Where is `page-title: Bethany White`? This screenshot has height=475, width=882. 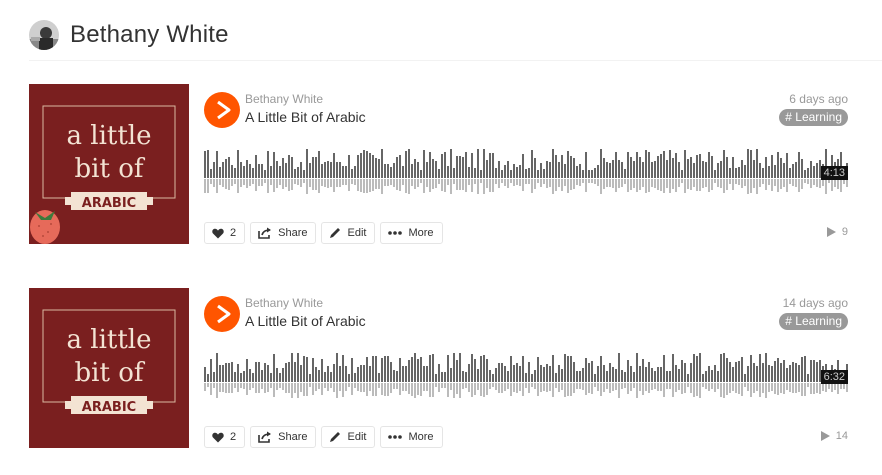
page-title: Bethany White is located at coordinates (149, 35).